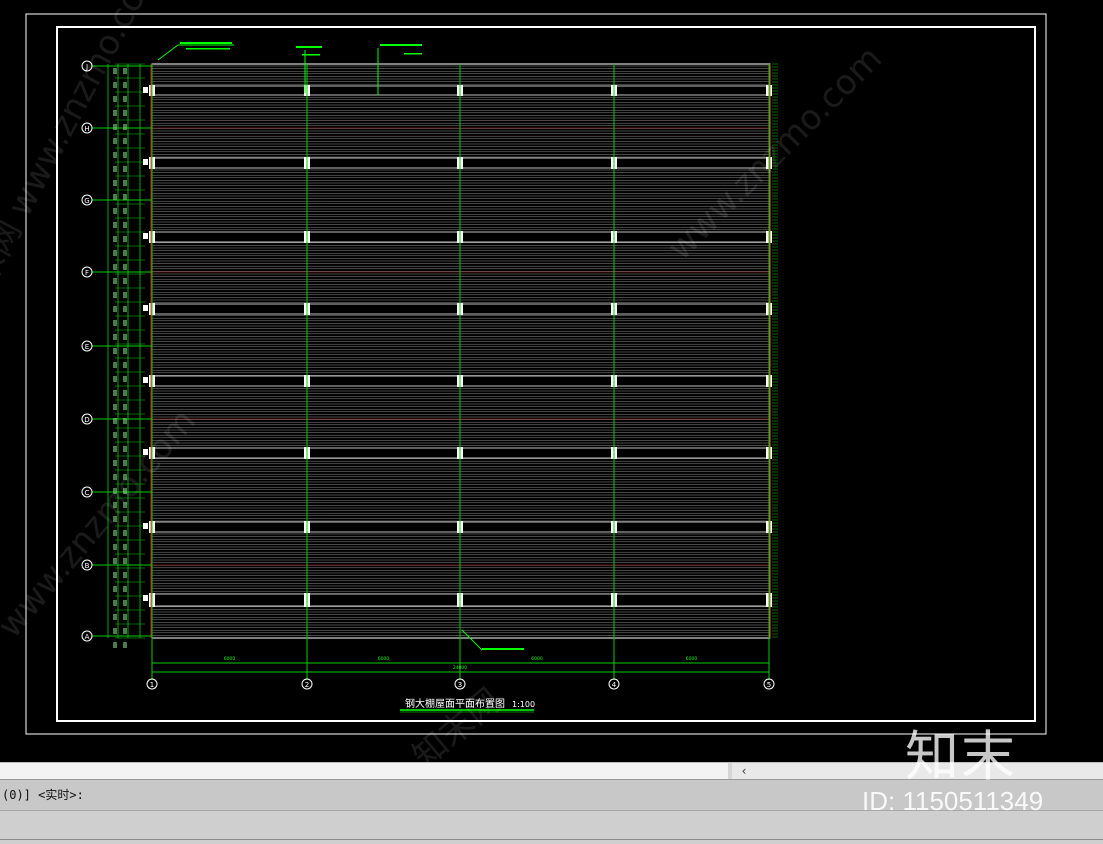 This screenshot has height=844, width=1103. What do you see at coordinates (730, 771) in the screenshot?
I see `scrollbar-divider` at bounding box center [730, 771].